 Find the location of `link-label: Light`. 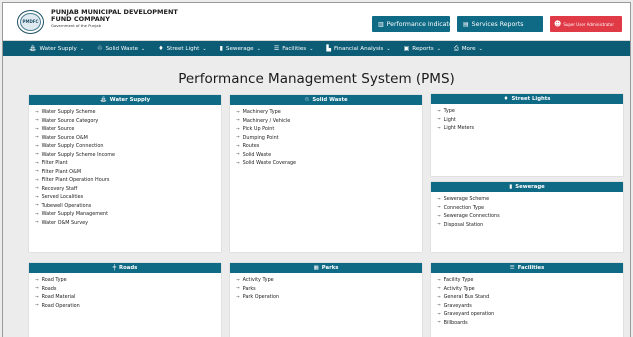

link-label: Light is located at coordinates (449, 119).